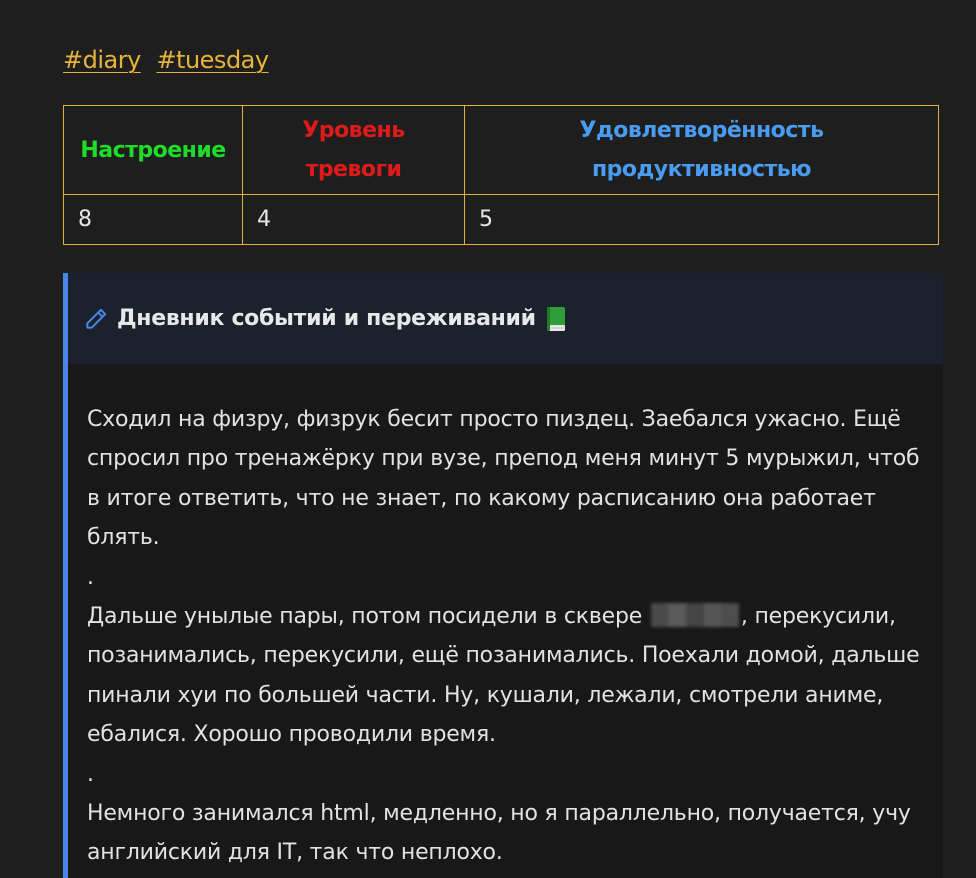  Describe the element at coordinates (326, 318) in the screenshot. I see `callout-title: Дневник событий и переживаний` at that location.